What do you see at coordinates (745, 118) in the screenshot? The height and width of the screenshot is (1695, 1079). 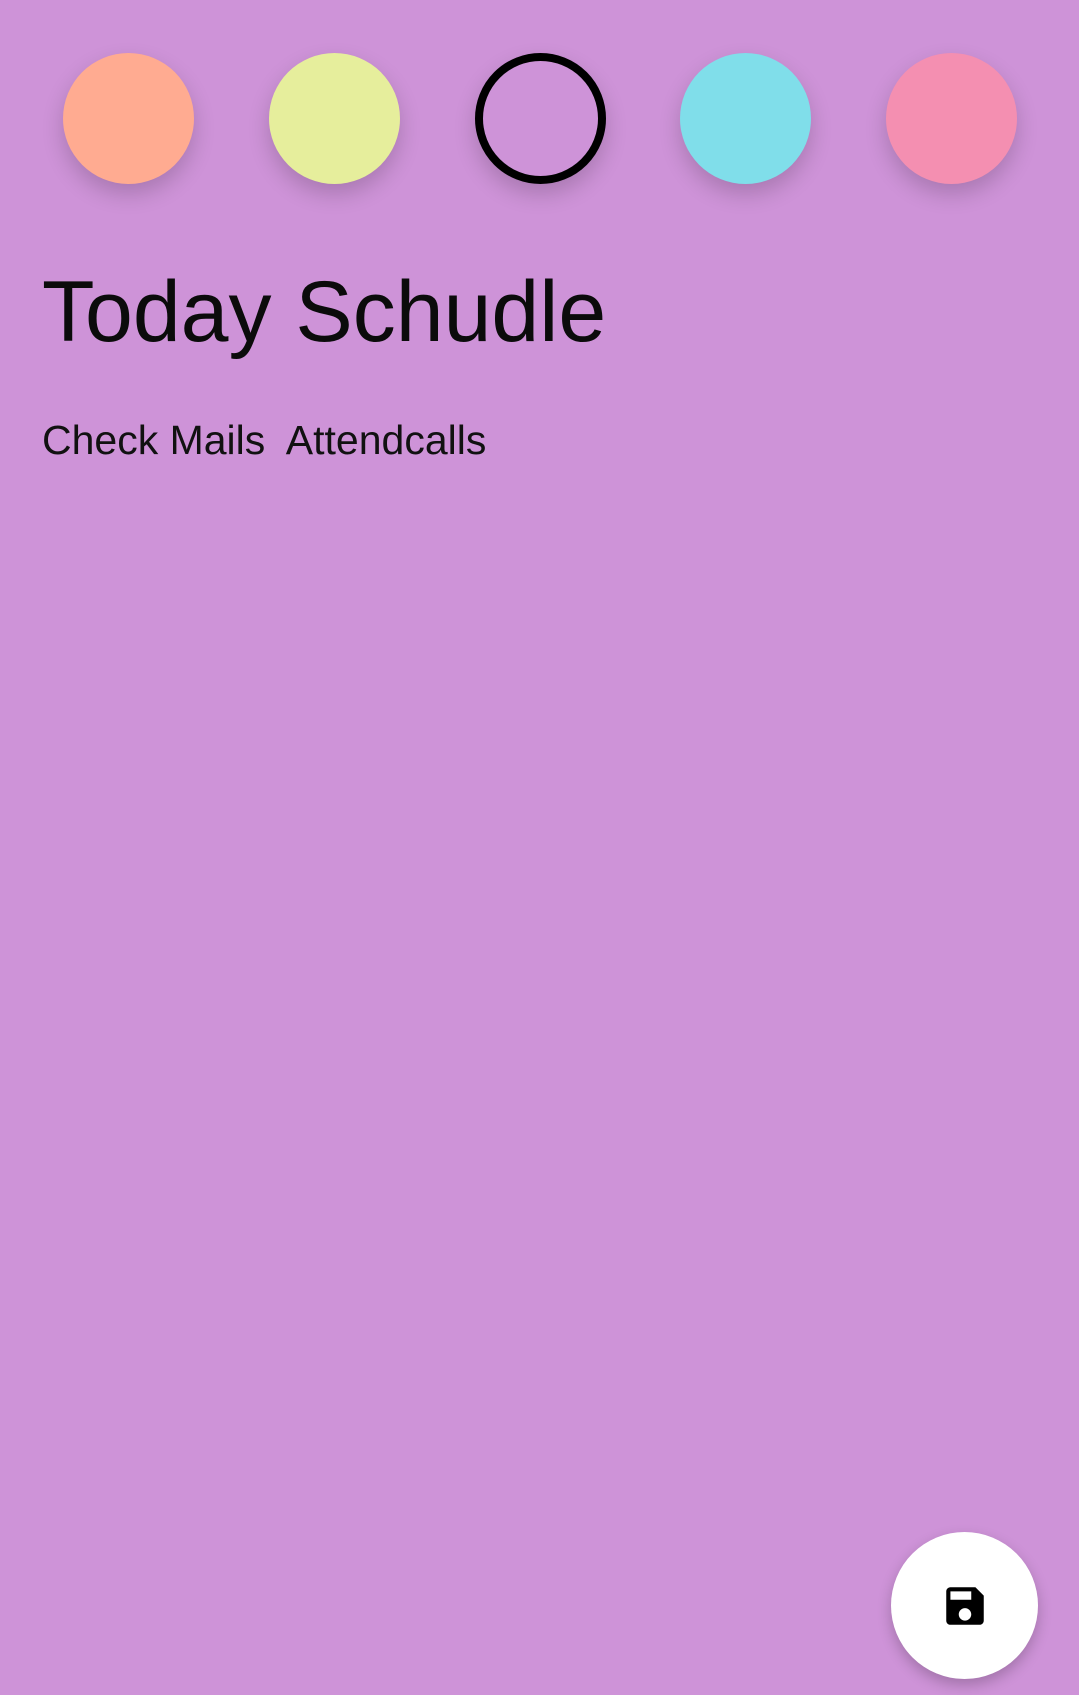 I see `color-swatch-cyan` at bounding box center [745, 118].